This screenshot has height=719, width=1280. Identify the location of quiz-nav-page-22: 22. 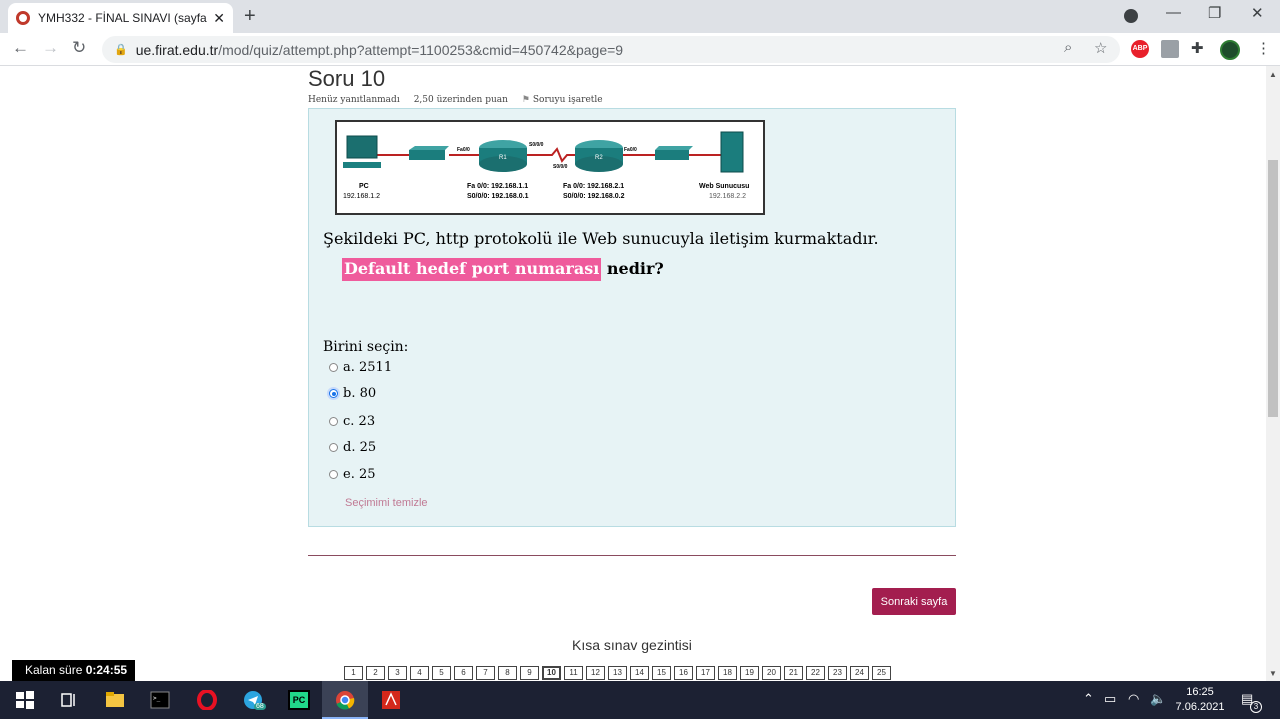
(815, 673).